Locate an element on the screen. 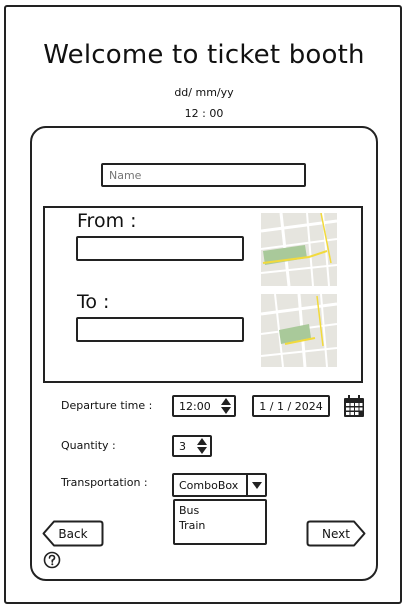  next-button-label: Next is located at coordinates (336, 533).